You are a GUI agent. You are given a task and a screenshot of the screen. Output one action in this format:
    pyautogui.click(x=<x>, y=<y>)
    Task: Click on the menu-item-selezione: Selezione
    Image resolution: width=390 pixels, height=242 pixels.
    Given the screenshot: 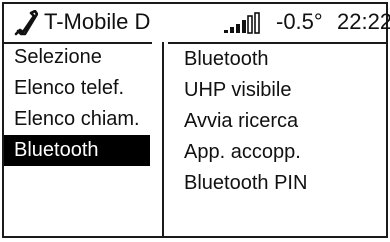 What is the action you would take?
    pyautogui.click(x=83, y=57)
    